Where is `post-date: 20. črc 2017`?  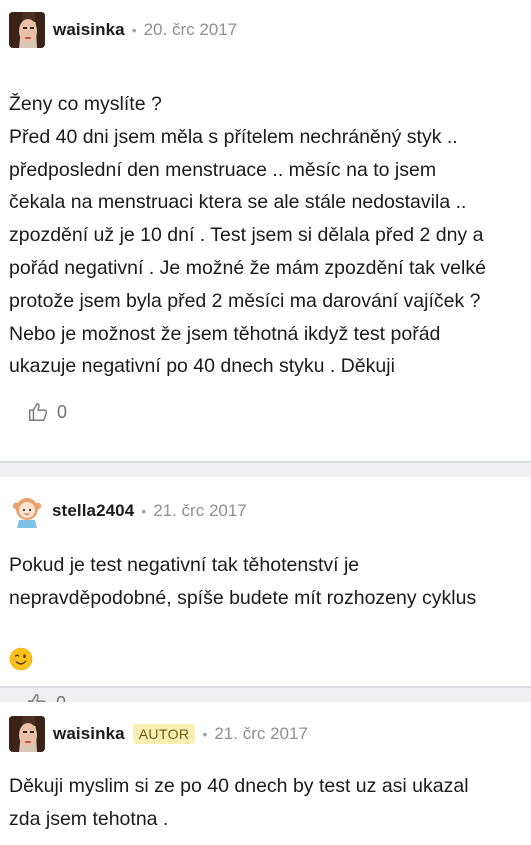
post-date: 20. črc 2017 is located at coordinates (190, 29).